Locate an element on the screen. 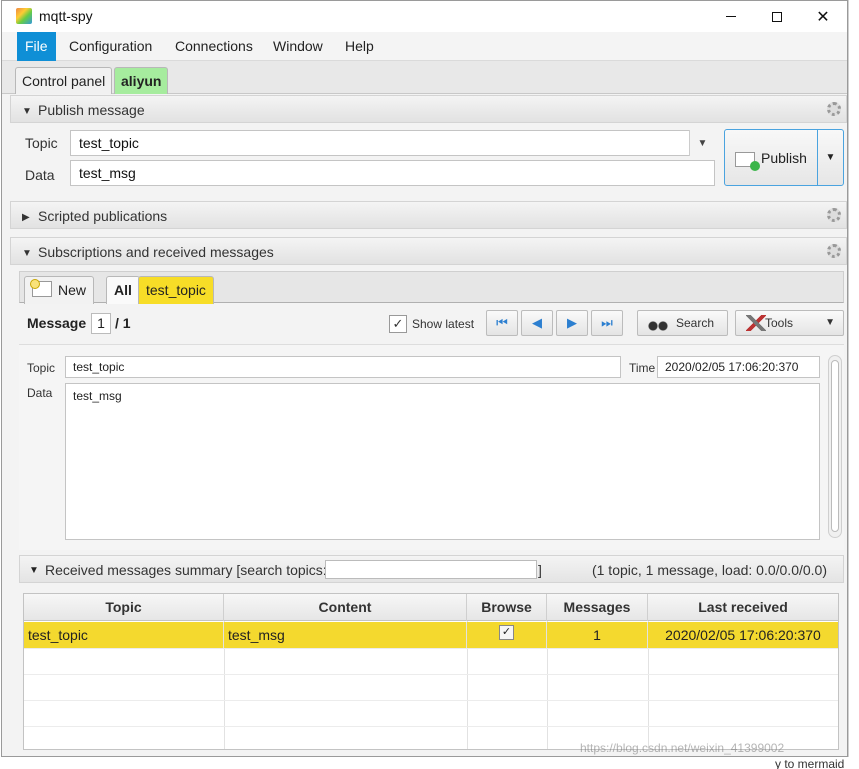 The width and height of the screenshot is (859, 769). summary-bracket: ] is located at coordinates (540, 570).